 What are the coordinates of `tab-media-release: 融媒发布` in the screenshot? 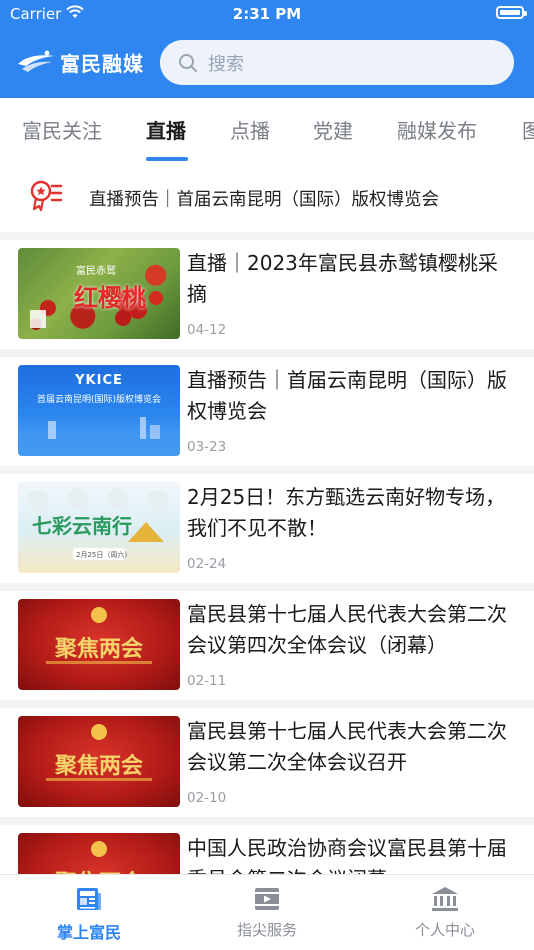 It's located at (437, 129).